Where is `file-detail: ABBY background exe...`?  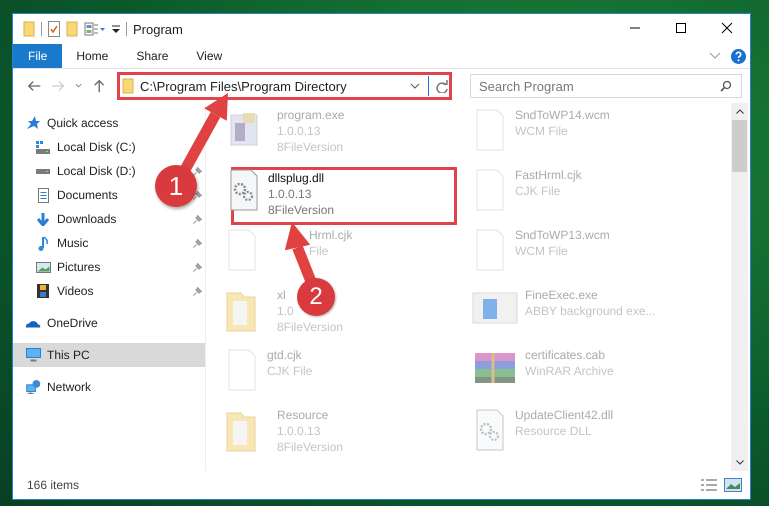 file-detail: ABBY background exe... is located at coordinates (590, 311).